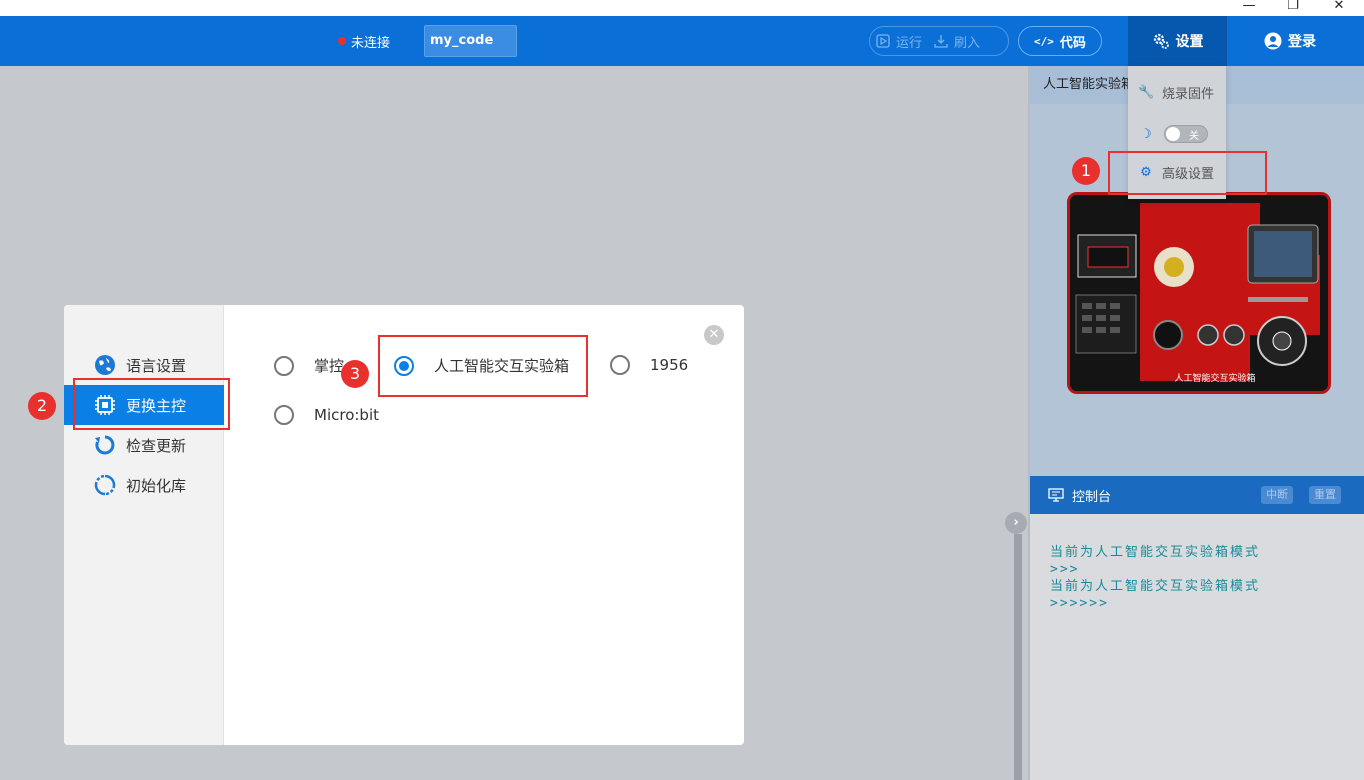  I want to click on settings-button: 设置, so click(1177, 41).